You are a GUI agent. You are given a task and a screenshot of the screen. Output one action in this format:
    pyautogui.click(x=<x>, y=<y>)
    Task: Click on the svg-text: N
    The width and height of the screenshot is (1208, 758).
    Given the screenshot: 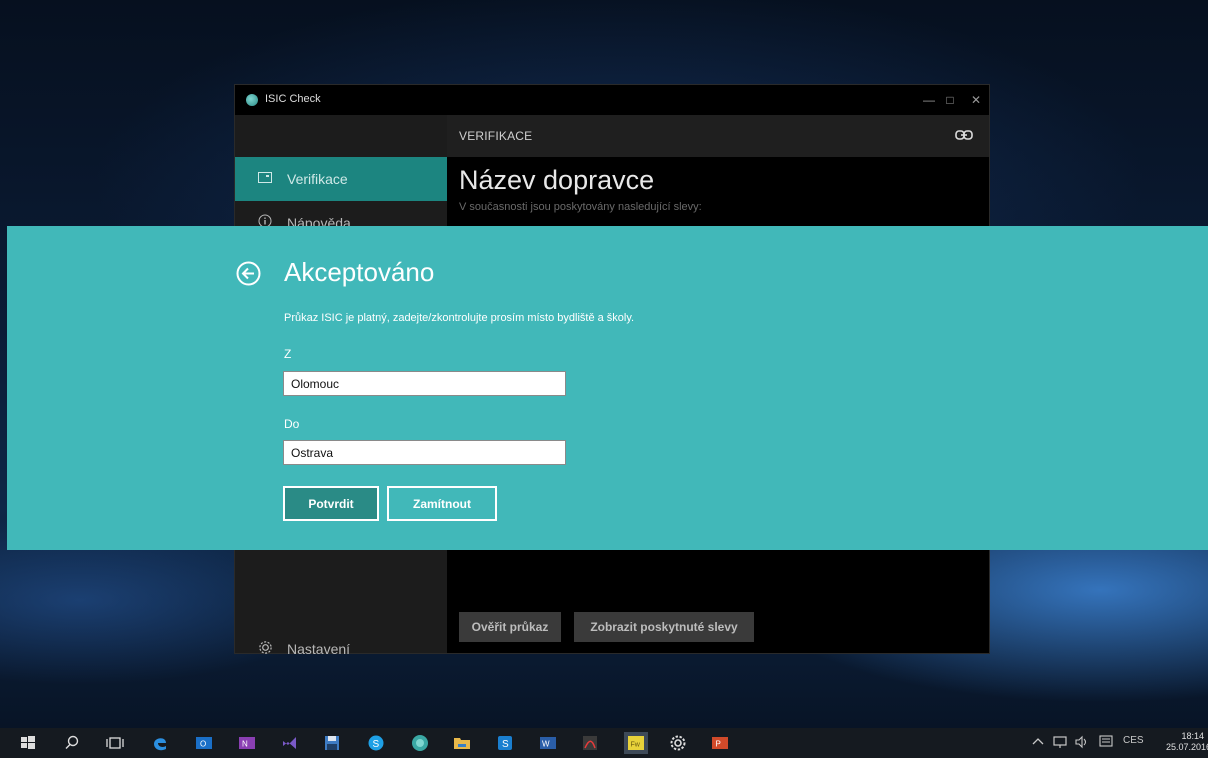 What is the action you would take?
    pyautogui.click(x=245, y=744)
    